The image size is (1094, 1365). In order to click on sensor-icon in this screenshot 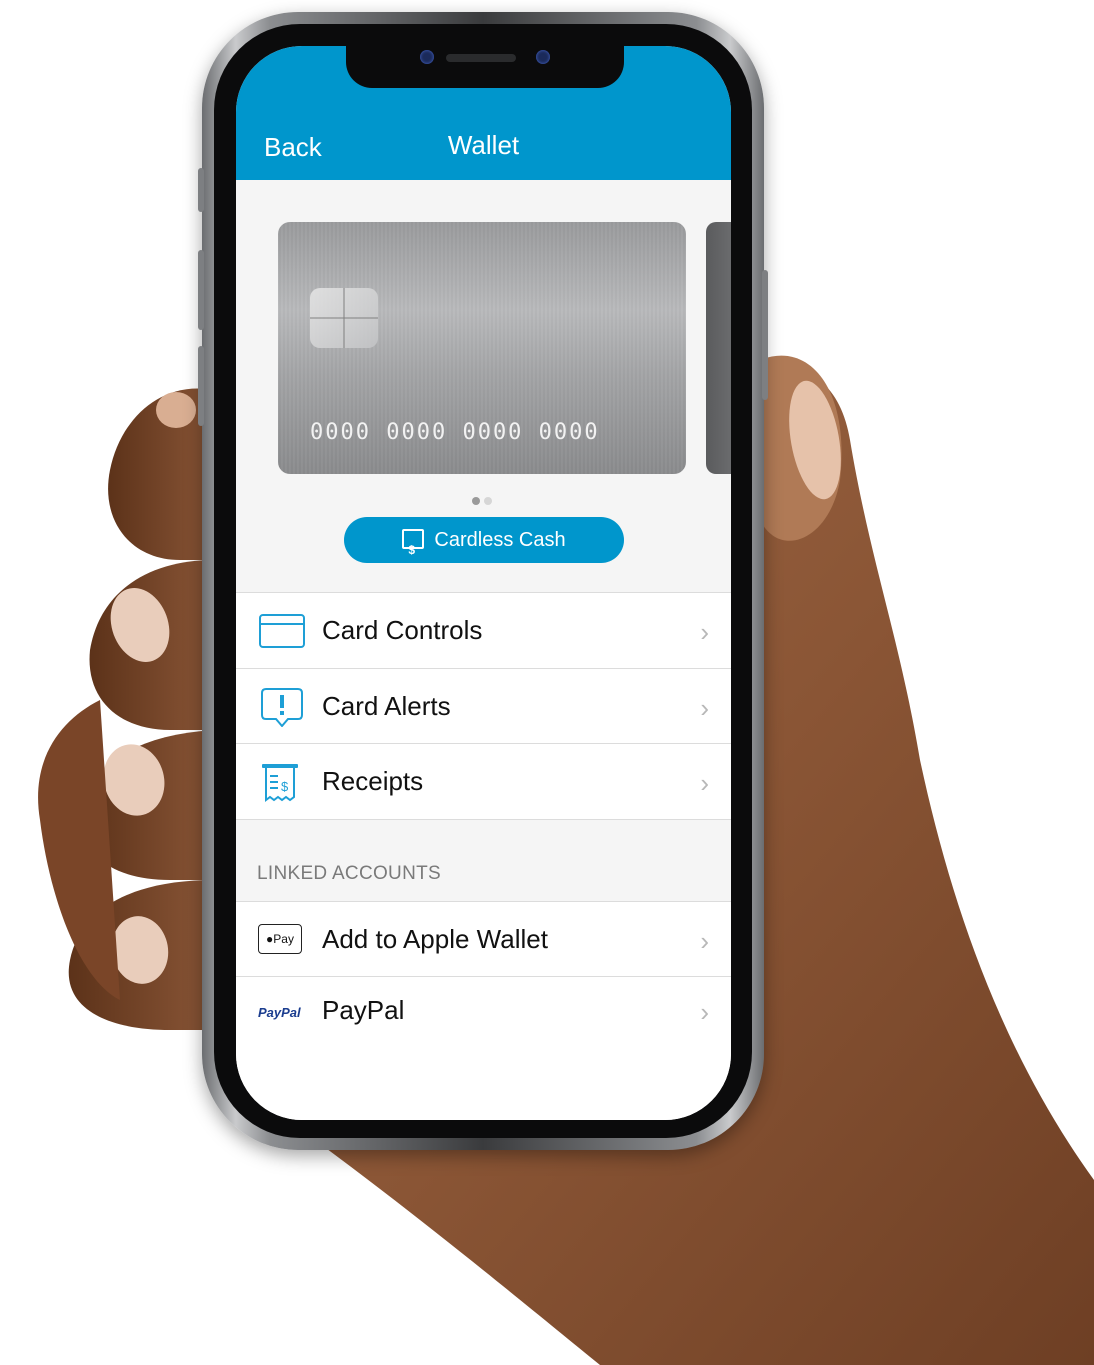, I will do `click(543, 57)`.